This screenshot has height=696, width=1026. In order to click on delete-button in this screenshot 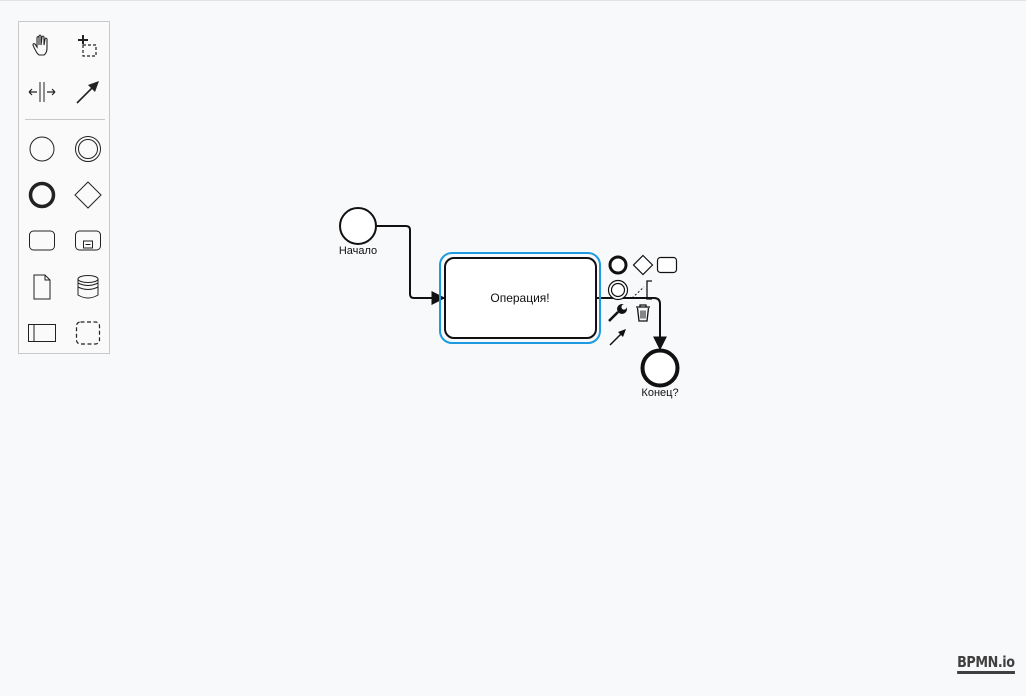, I will do `click(643, 313)`.